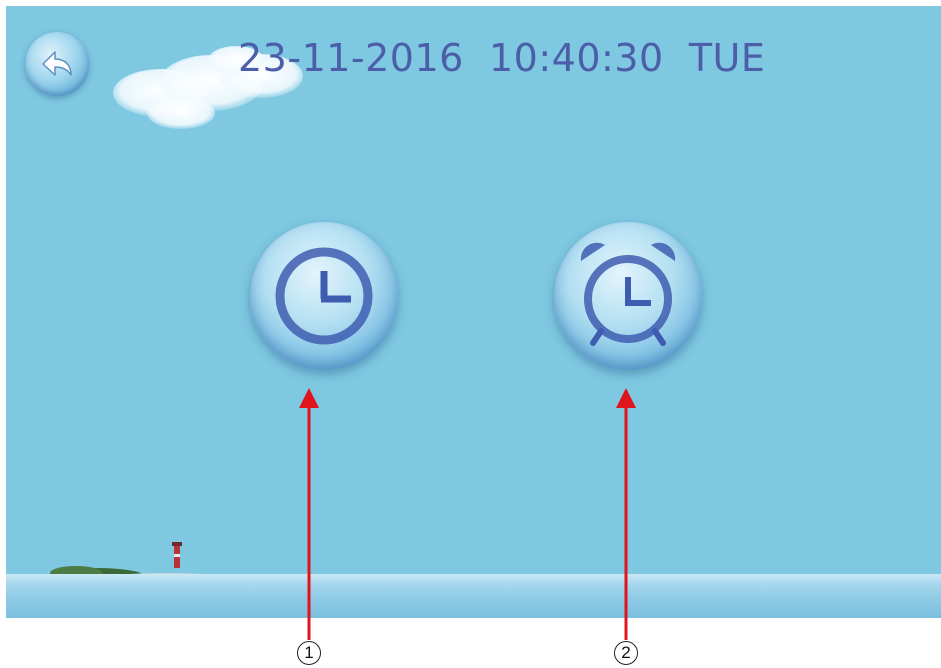  I want to click on clock-setting-button, so click(324, 296).